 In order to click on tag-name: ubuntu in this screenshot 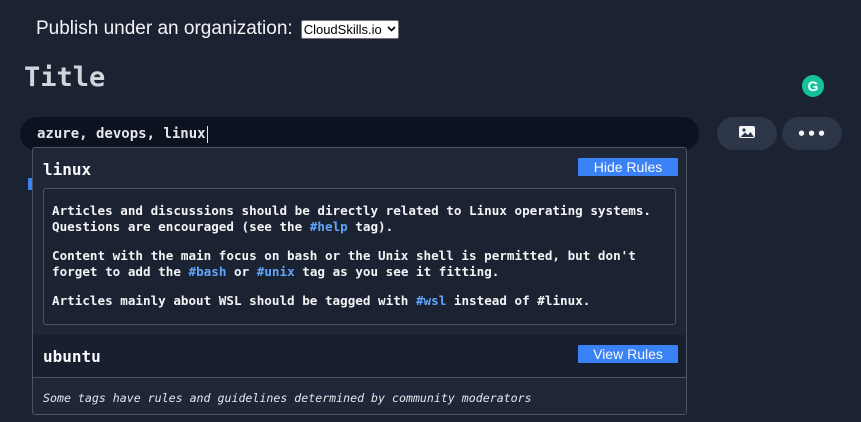, I will do `click(72, 356)`.